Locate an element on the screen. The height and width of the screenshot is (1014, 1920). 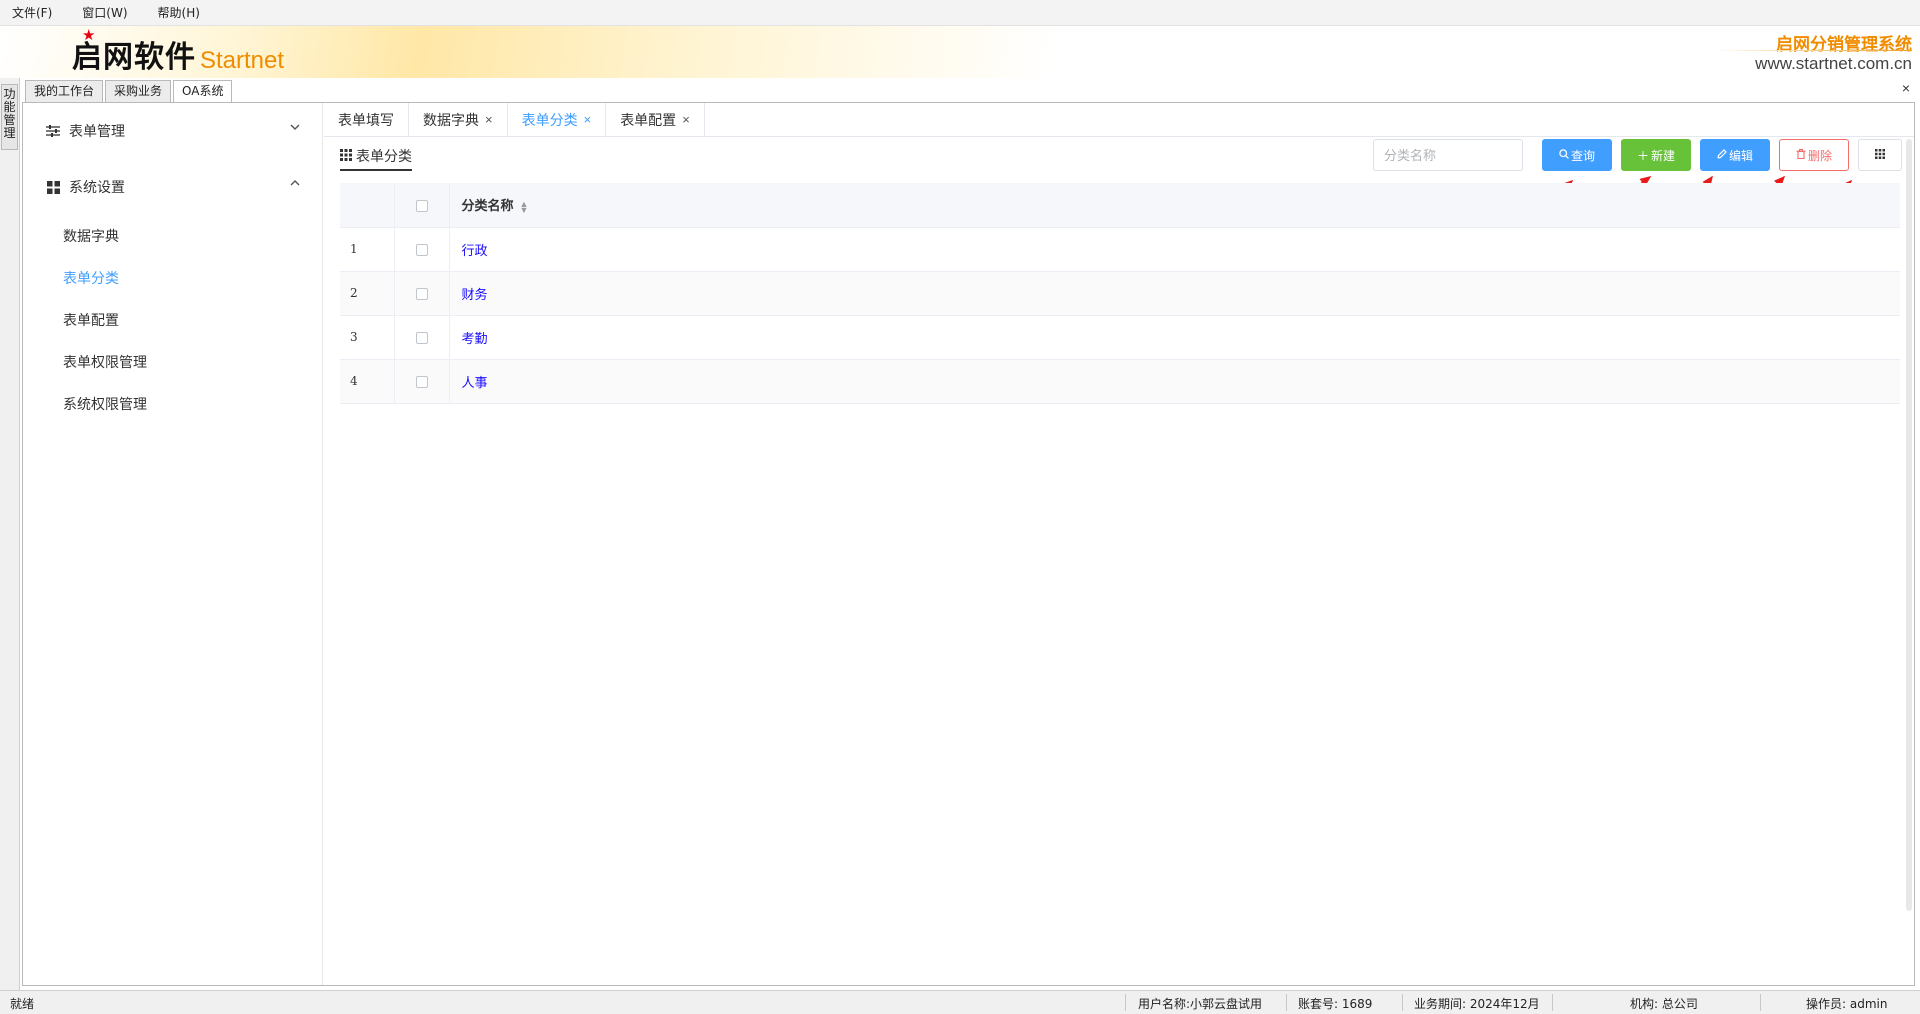
menu-window: 窗口(W) is located at coordinates (104, 12).